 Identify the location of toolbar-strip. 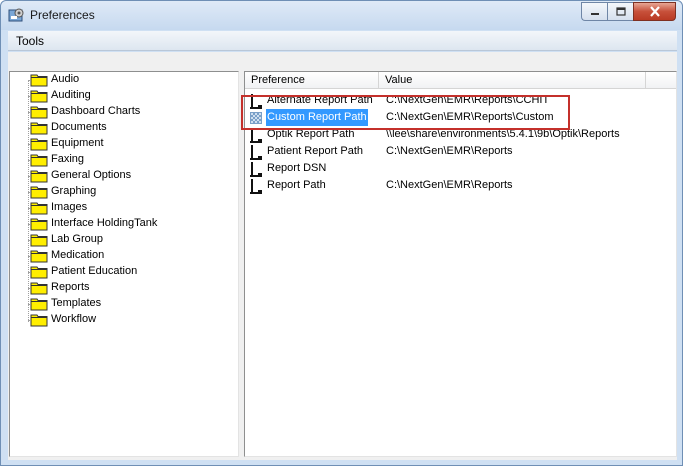
(342, 61).